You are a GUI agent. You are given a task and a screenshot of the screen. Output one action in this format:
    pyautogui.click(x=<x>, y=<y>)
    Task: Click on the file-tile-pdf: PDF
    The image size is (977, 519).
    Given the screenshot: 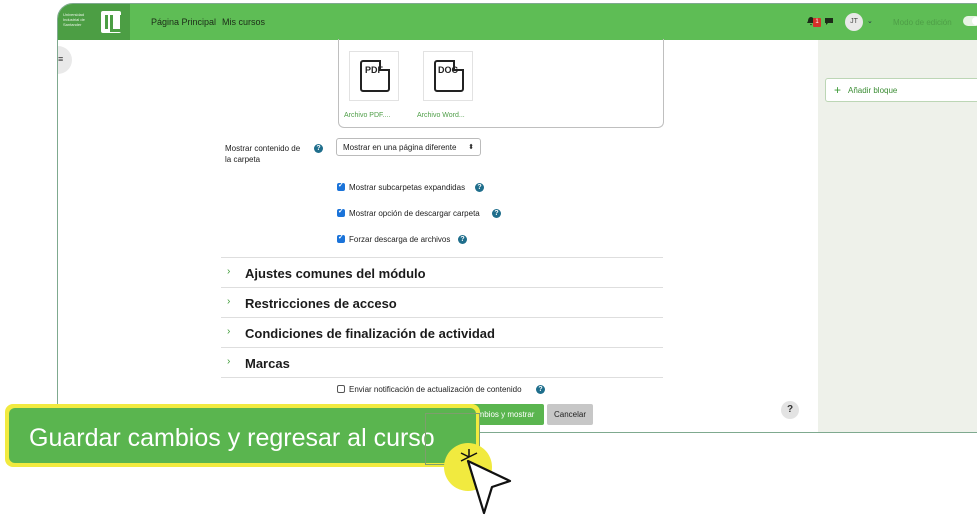 What is the action you would take?
    pyautogui.click(x=374, y=76)
    